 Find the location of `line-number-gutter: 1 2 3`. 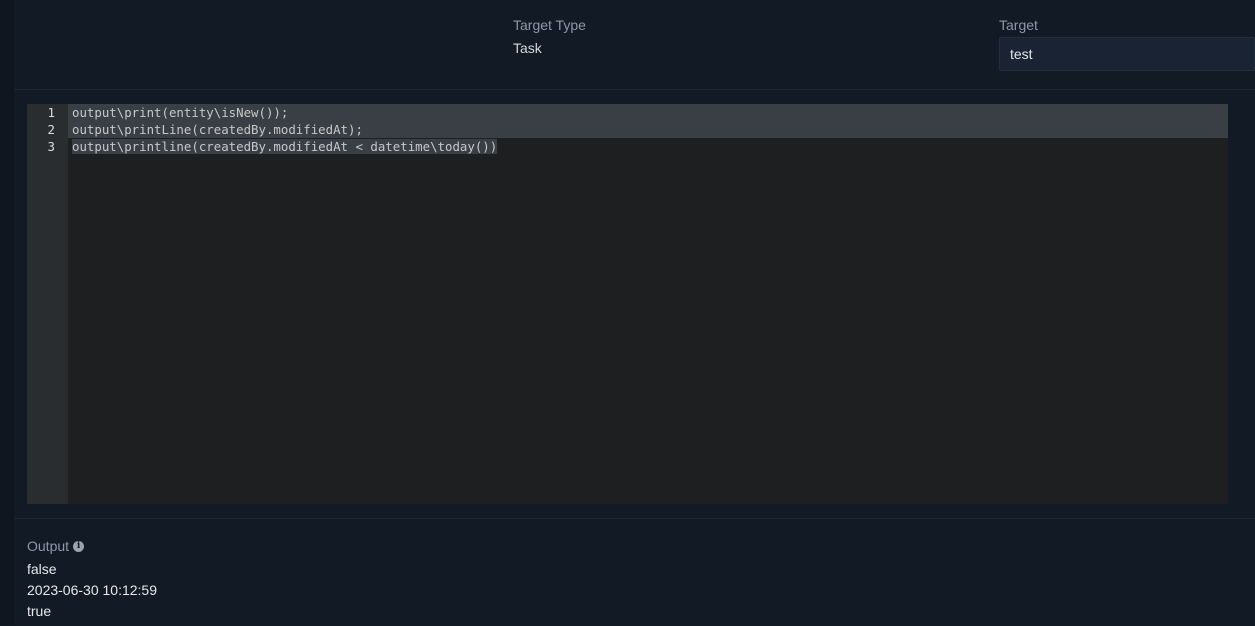

line-number-gutter: 1 2 3 is located at coordinates (47, 304).